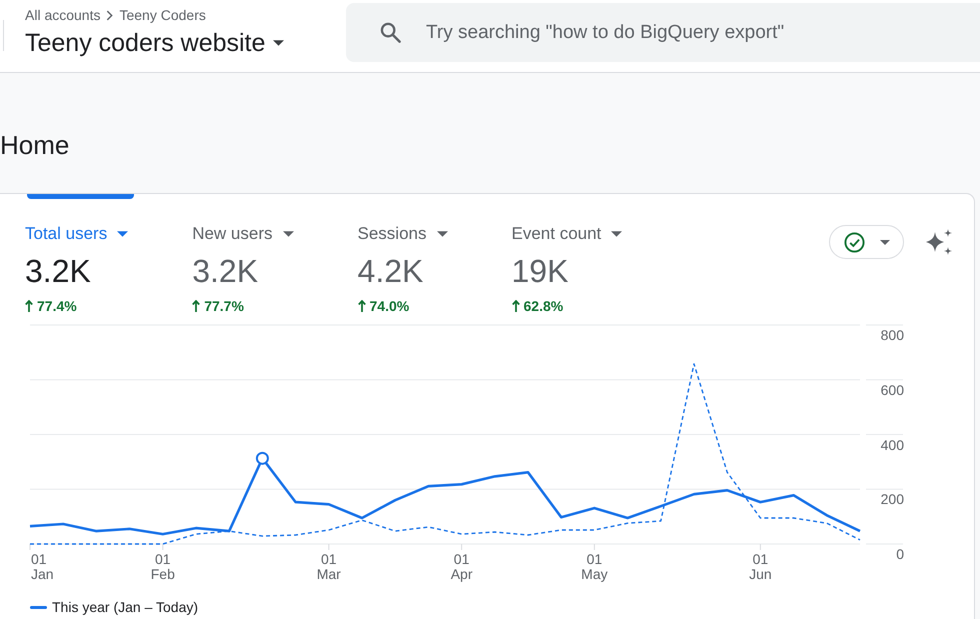 The height and width of the screenshot is (619, 980). Describe the element at coordinates (110, 15) in the screenshot. I see `chevron-right-icon` at that location.